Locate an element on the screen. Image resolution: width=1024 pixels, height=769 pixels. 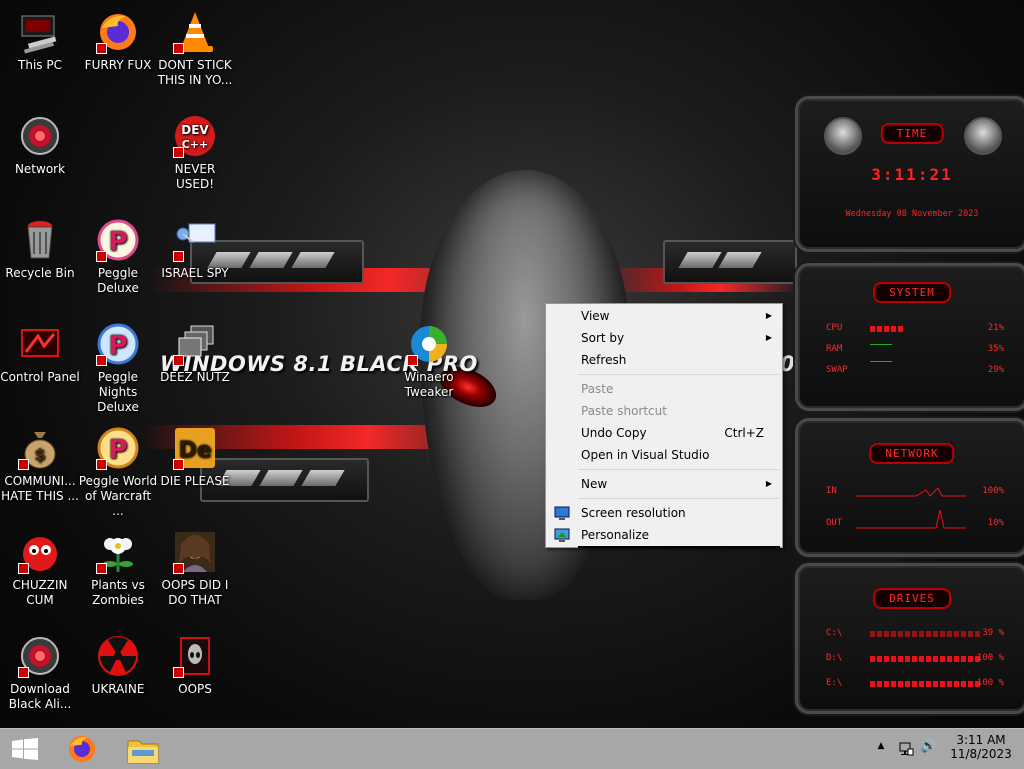
network-row-label: OUT is located at coordinates (834, 523).